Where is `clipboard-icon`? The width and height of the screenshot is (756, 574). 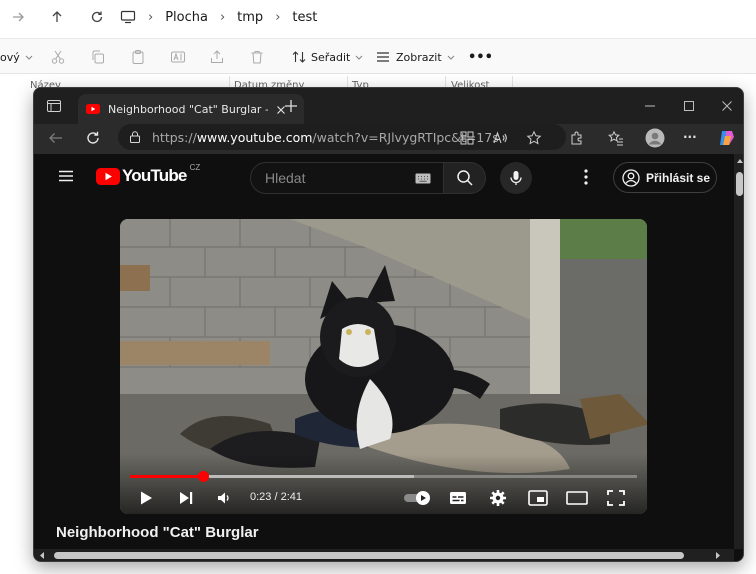
clipboard-icon is located at coordinates (138, 57).